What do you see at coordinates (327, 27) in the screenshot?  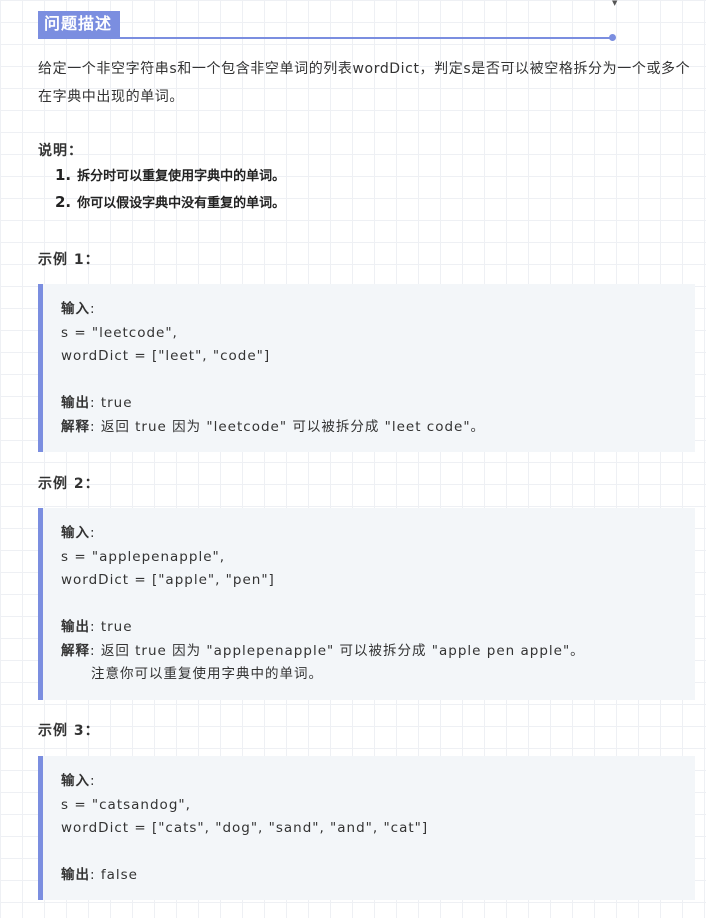 I see `section-heading: 问题描述` at bounding box center [327, 27].